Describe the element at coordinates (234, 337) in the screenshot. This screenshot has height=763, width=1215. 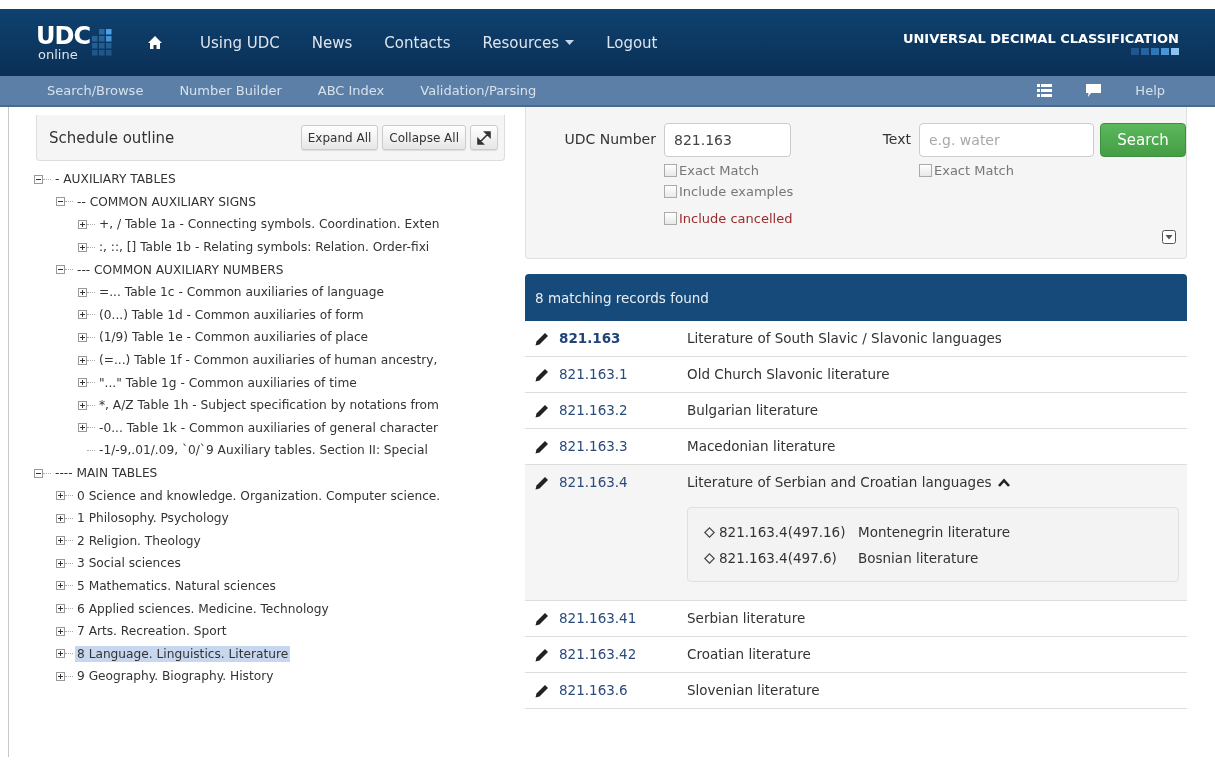
I see `tree-item: (1/9) Table 1e - Common auxiliaries of place` at that location.